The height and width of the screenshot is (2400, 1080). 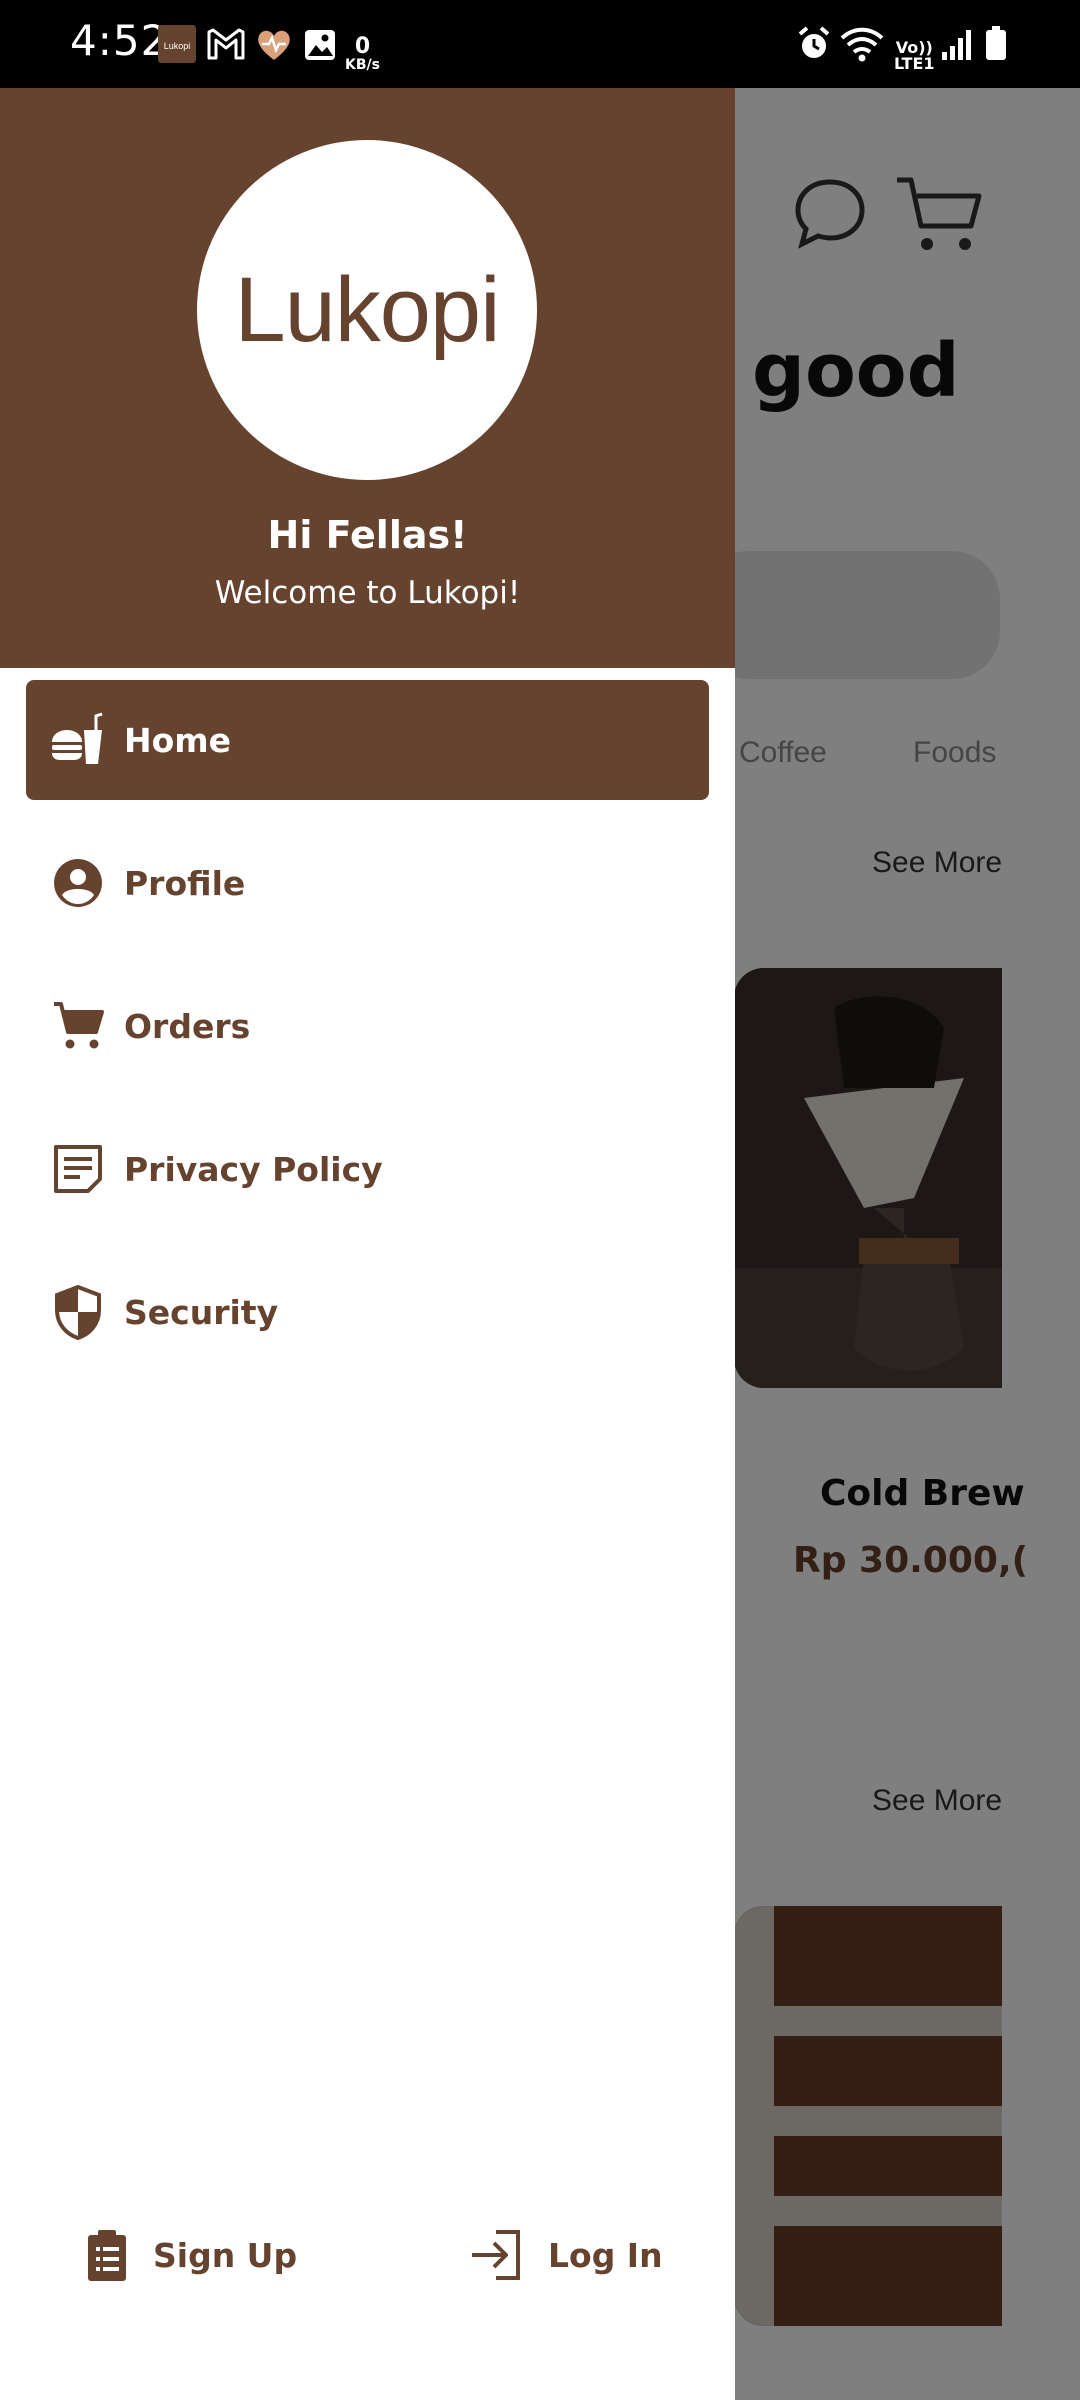 I want to click on alarm-icon, so click(x=814, y=42).